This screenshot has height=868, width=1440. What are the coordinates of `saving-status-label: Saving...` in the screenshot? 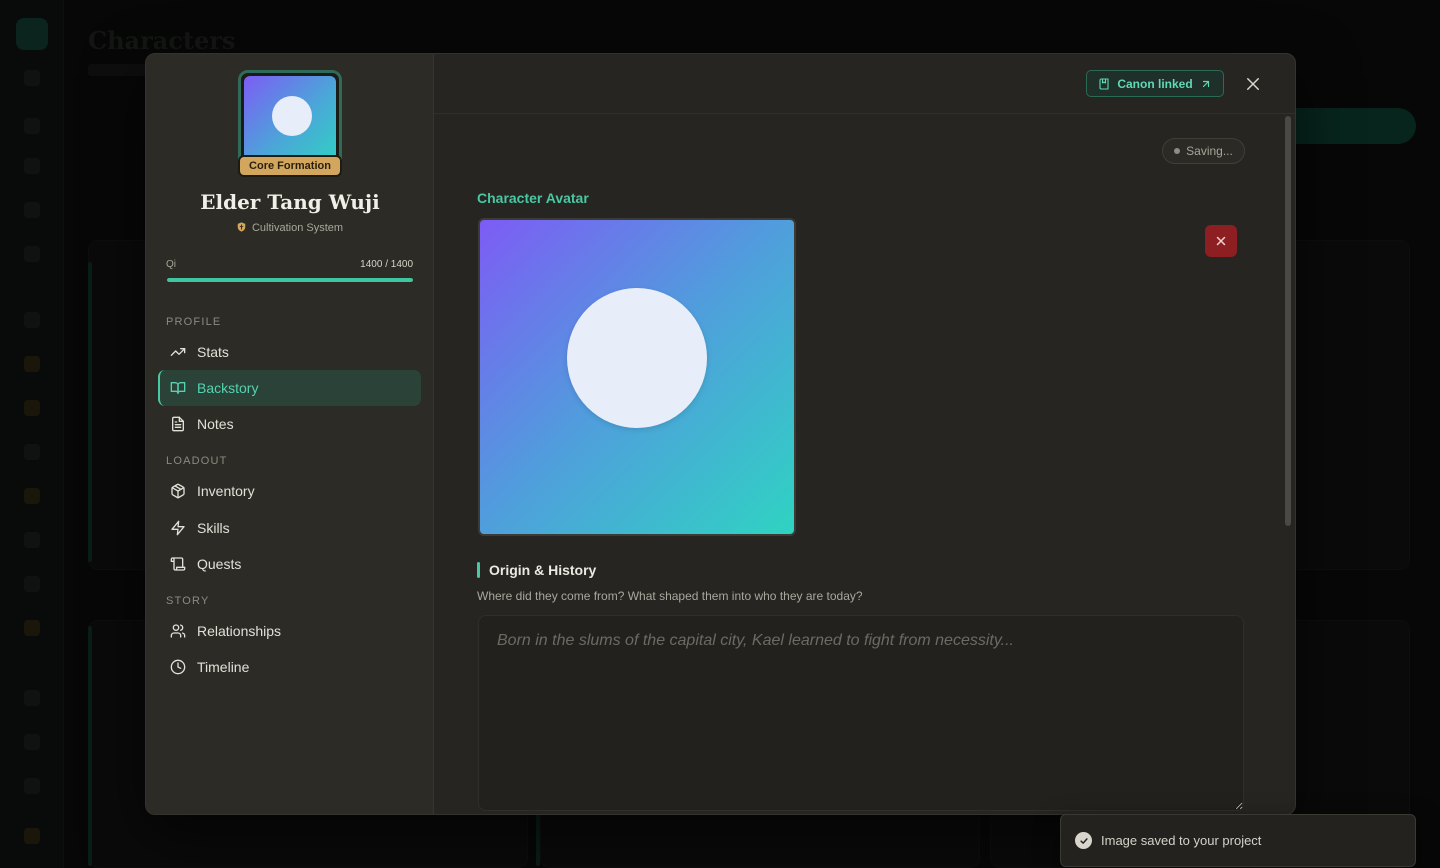 It's located at (1209, 151).